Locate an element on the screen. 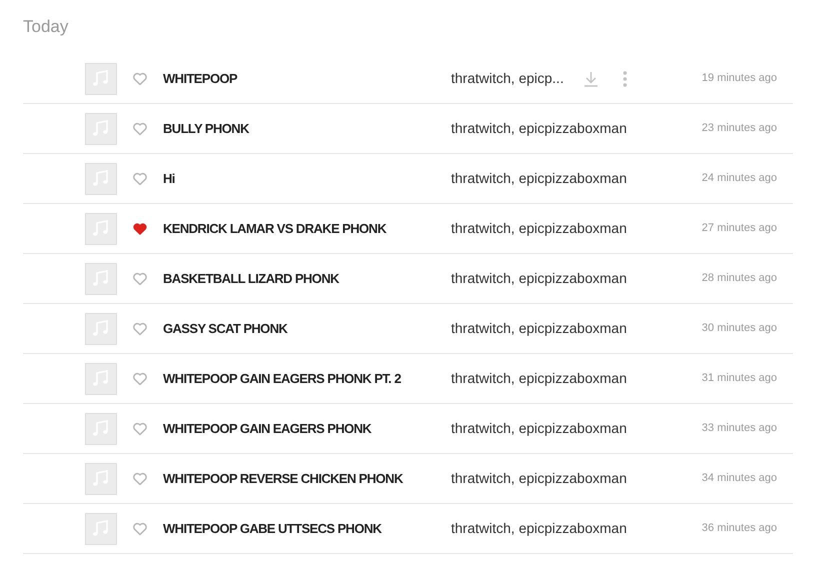 The height and width of the screenshot is (565, 817). timestamp: 34 minutes ago is located at coordinates (740, 478).